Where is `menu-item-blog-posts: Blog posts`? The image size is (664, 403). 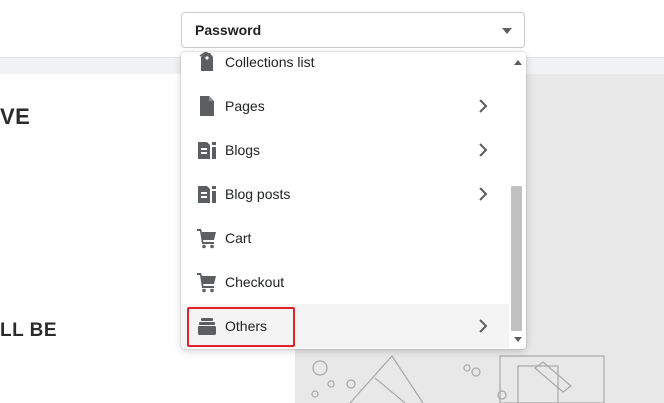
menu-item-blog-posts: Blog posts is located at coordinates (345, 194).